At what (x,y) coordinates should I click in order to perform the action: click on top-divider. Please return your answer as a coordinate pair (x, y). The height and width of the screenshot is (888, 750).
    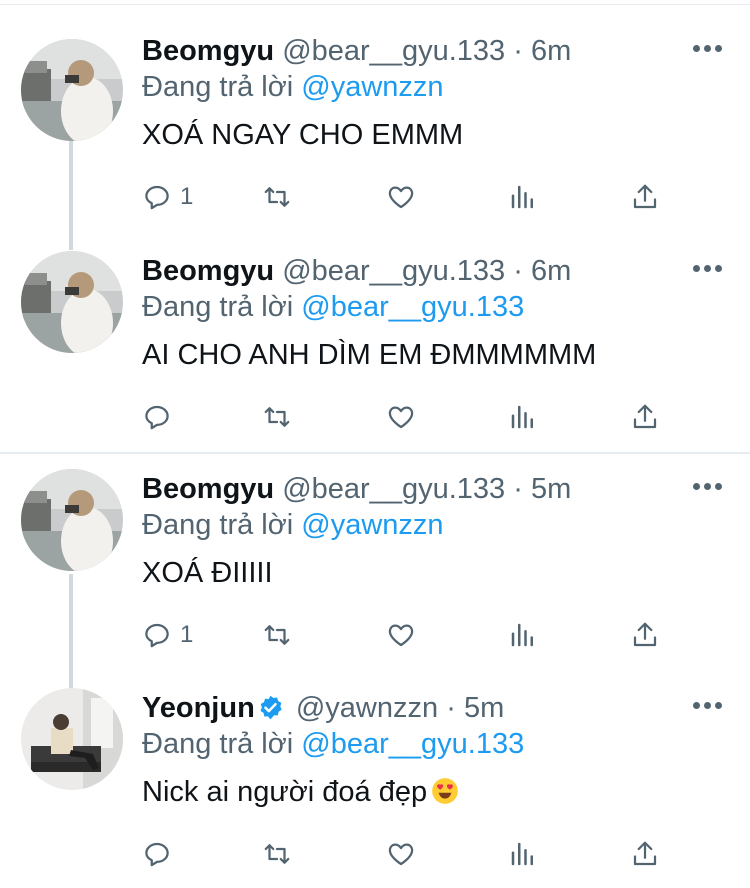
    Looking at the image, I should click on (375, 4).